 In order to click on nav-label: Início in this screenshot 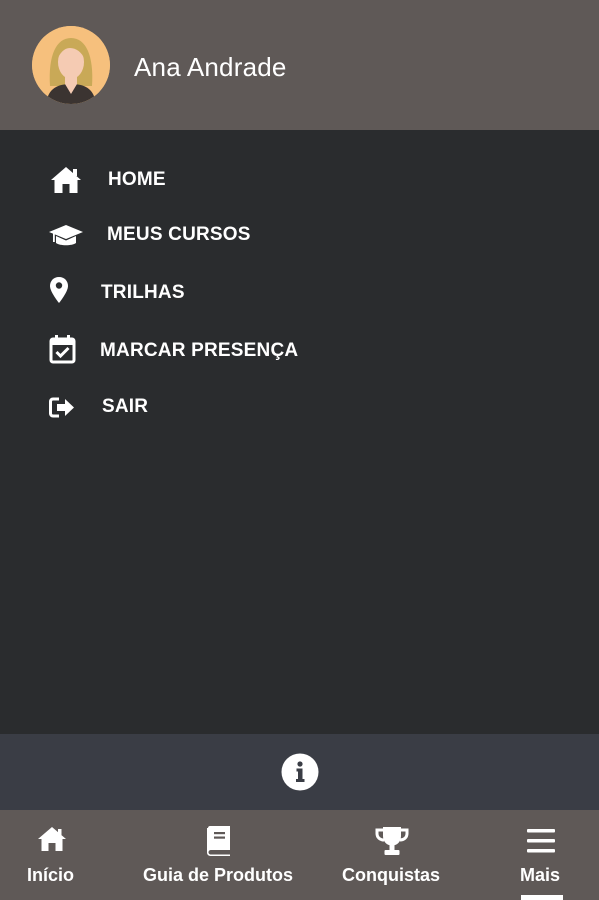, I will do `click(51, 875)`.